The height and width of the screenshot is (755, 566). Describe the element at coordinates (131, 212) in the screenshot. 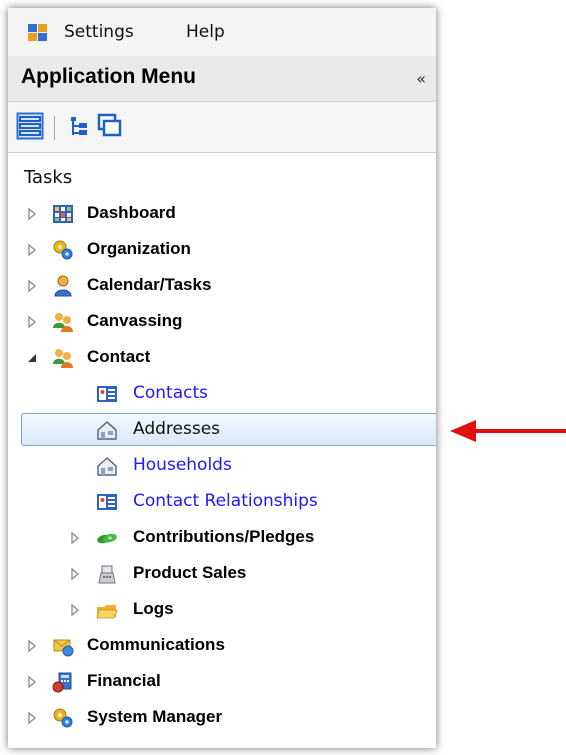

I see `tree-item-label: Dashboard` at that location.